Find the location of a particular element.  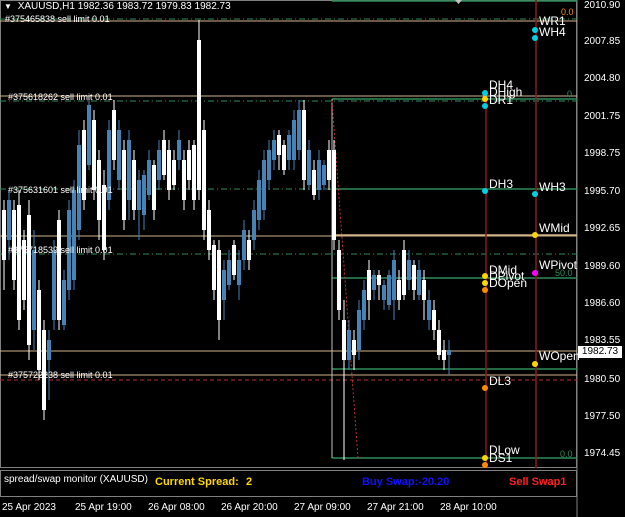

price-tick: 1995.70 is located at coordinates (602, 191).